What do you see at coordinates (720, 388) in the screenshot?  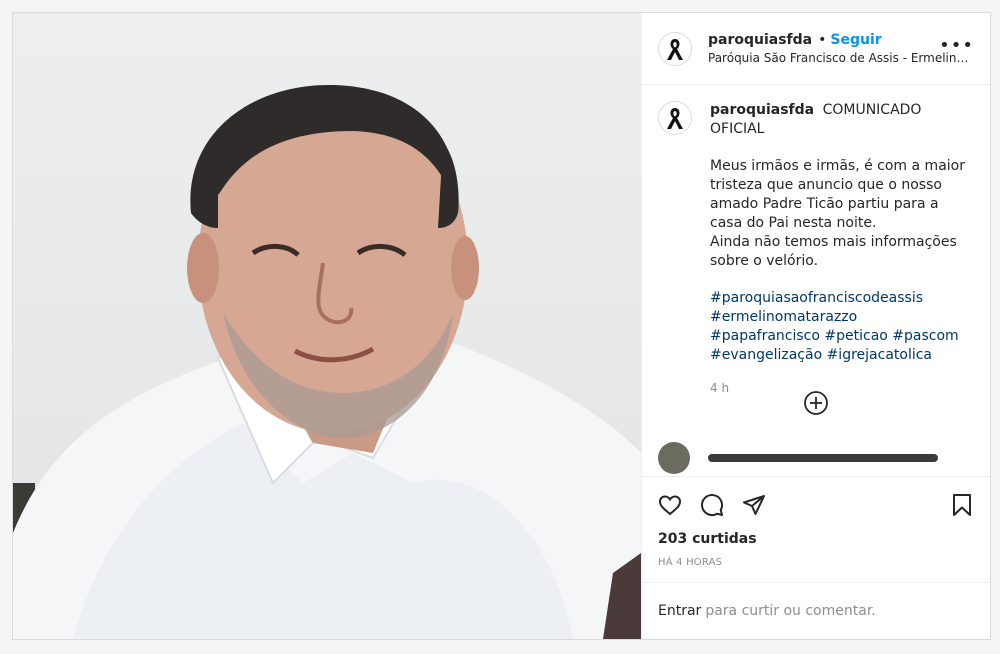 I see `caption-time: 4 h` at bounding box center [720, 388].